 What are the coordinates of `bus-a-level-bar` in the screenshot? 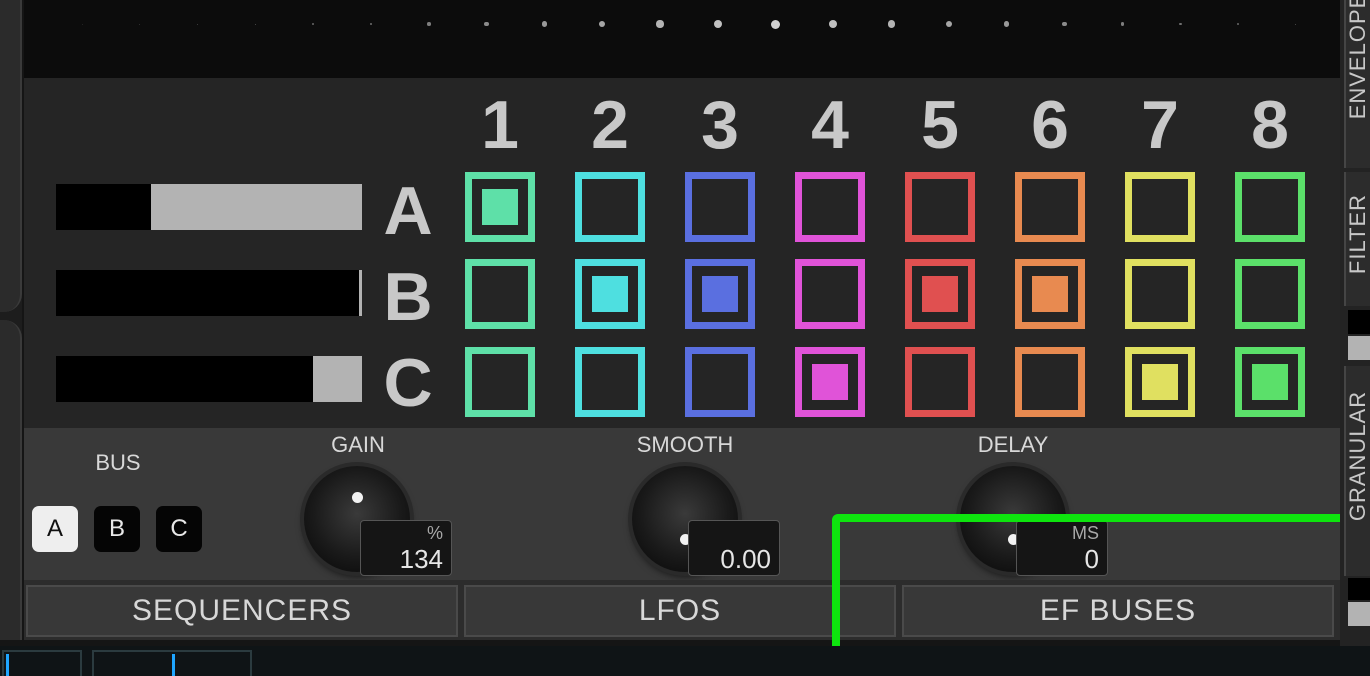 It's located at (209, 207).